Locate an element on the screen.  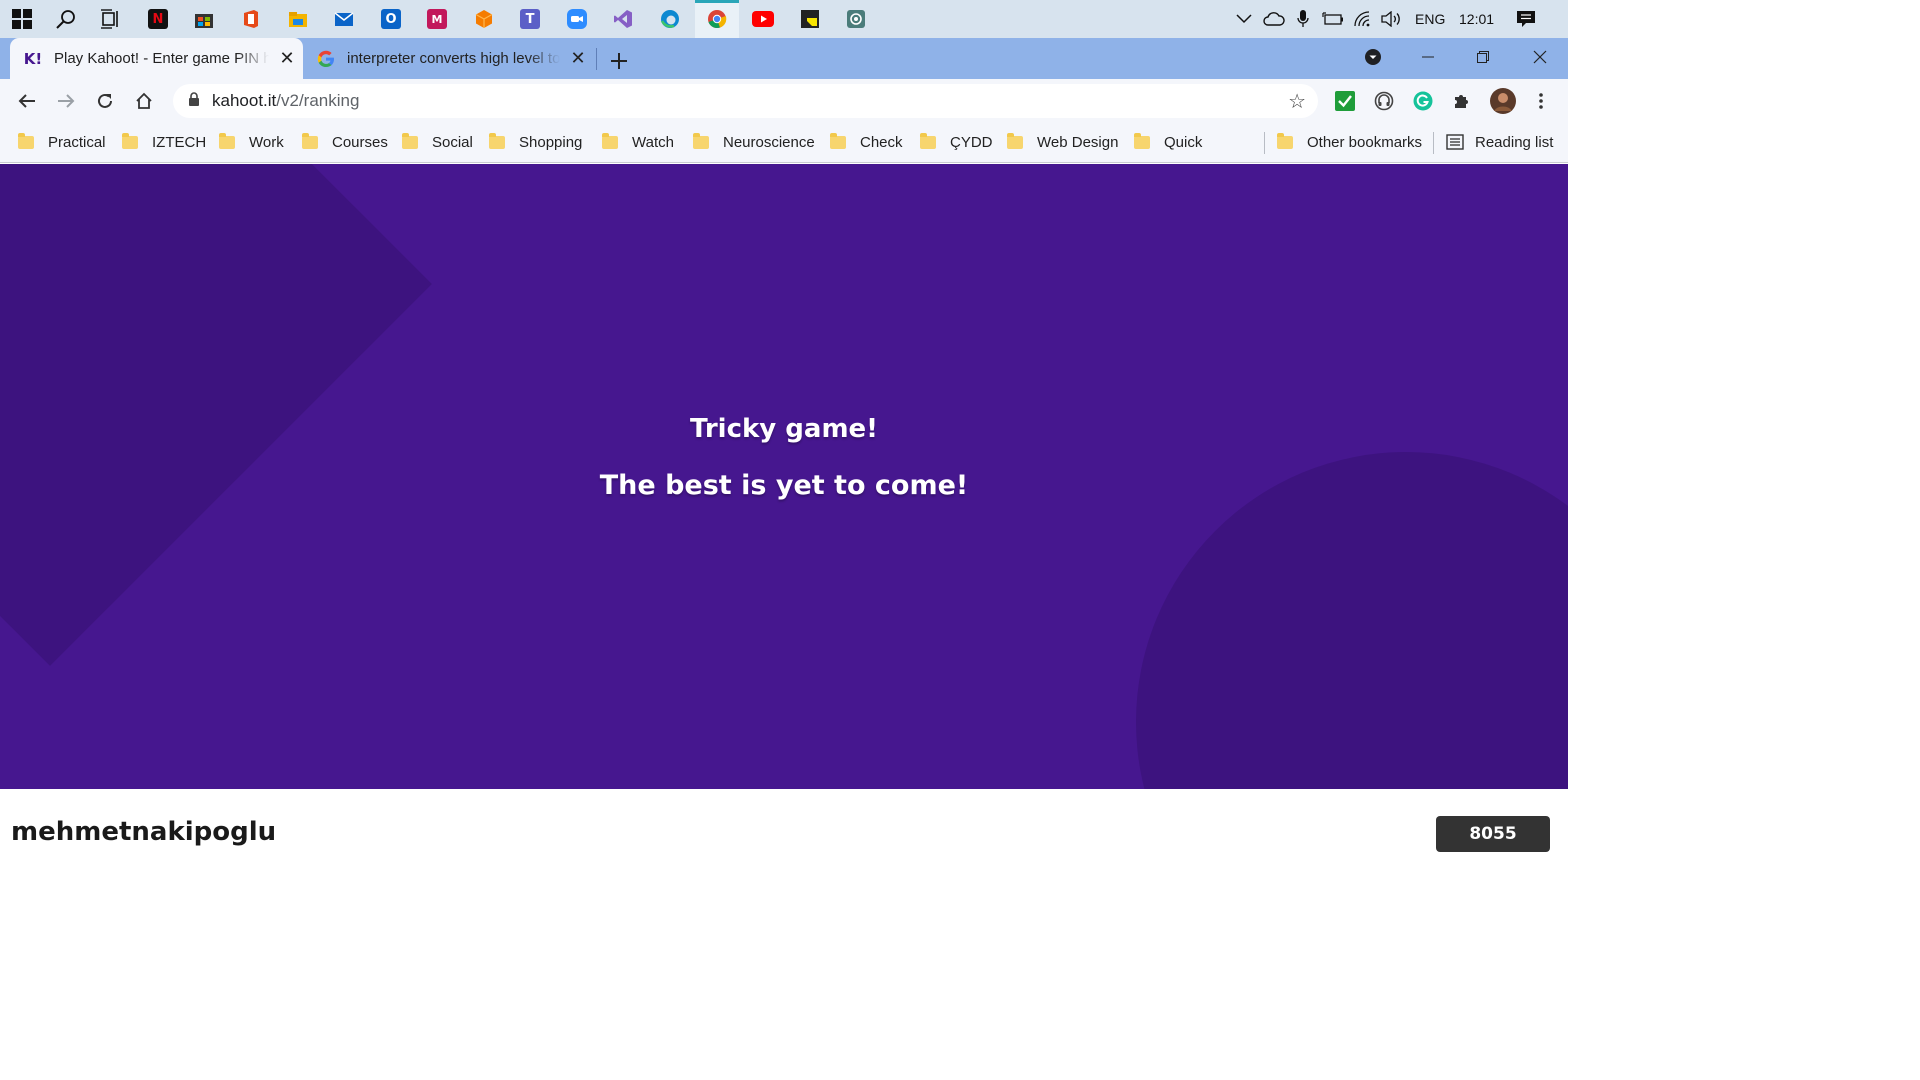
tab-title: Play Kahoot! - Enter game PIN here! is located at coordinates (161, 58).